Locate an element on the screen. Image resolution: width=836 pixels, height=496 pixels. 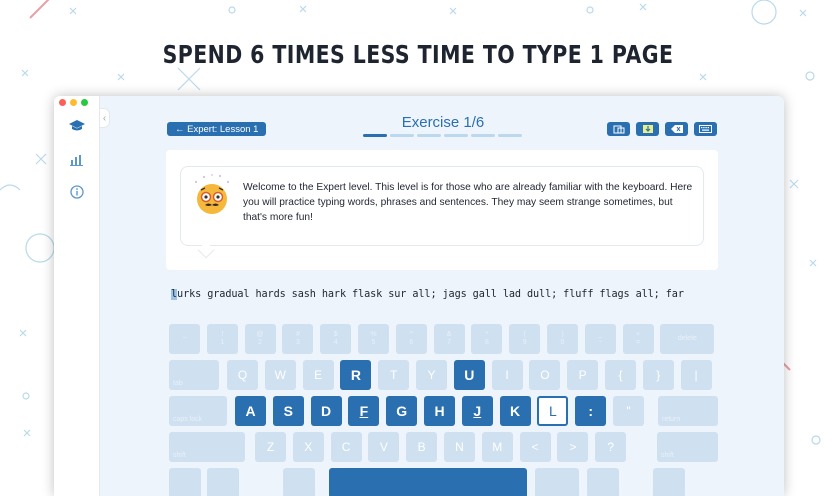
key-t: T is located at coordinates (394, 375).